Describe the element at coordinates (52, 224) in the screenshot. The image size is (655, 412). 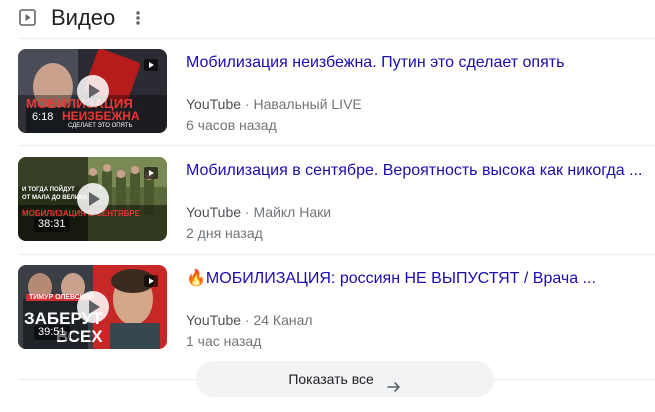
I see `video-duration: 38:31` at that location.